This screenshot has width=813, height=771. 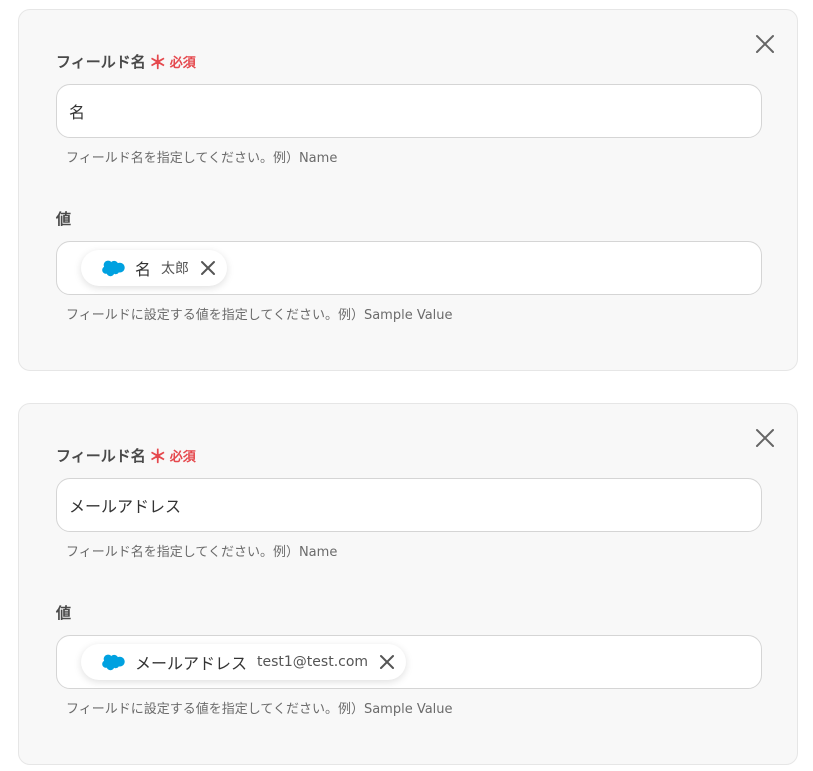 I want to click on value-chip: メールアドレス test1@test.com, so click(x=244, y=662).